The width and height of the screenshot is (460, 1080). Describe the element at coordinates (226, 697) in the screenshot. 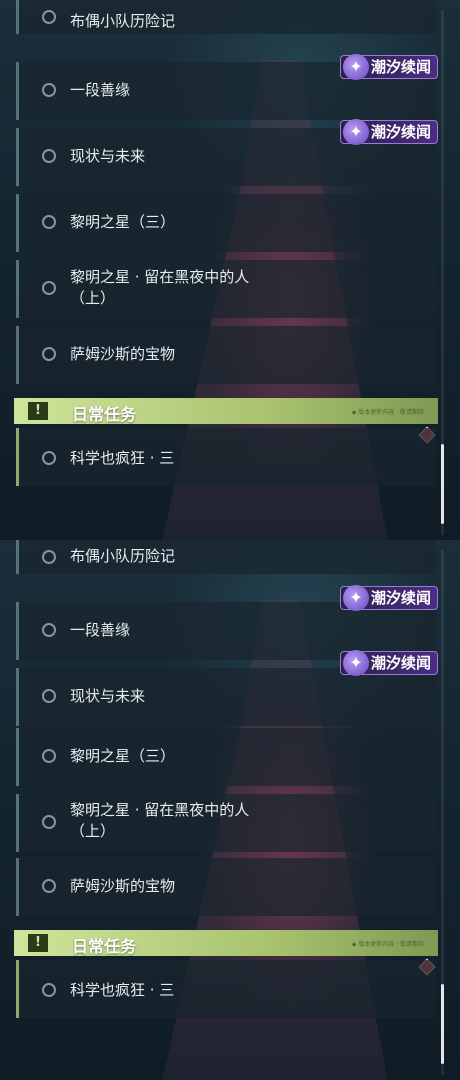

I see `quest-item: 现状与未来` at that location.